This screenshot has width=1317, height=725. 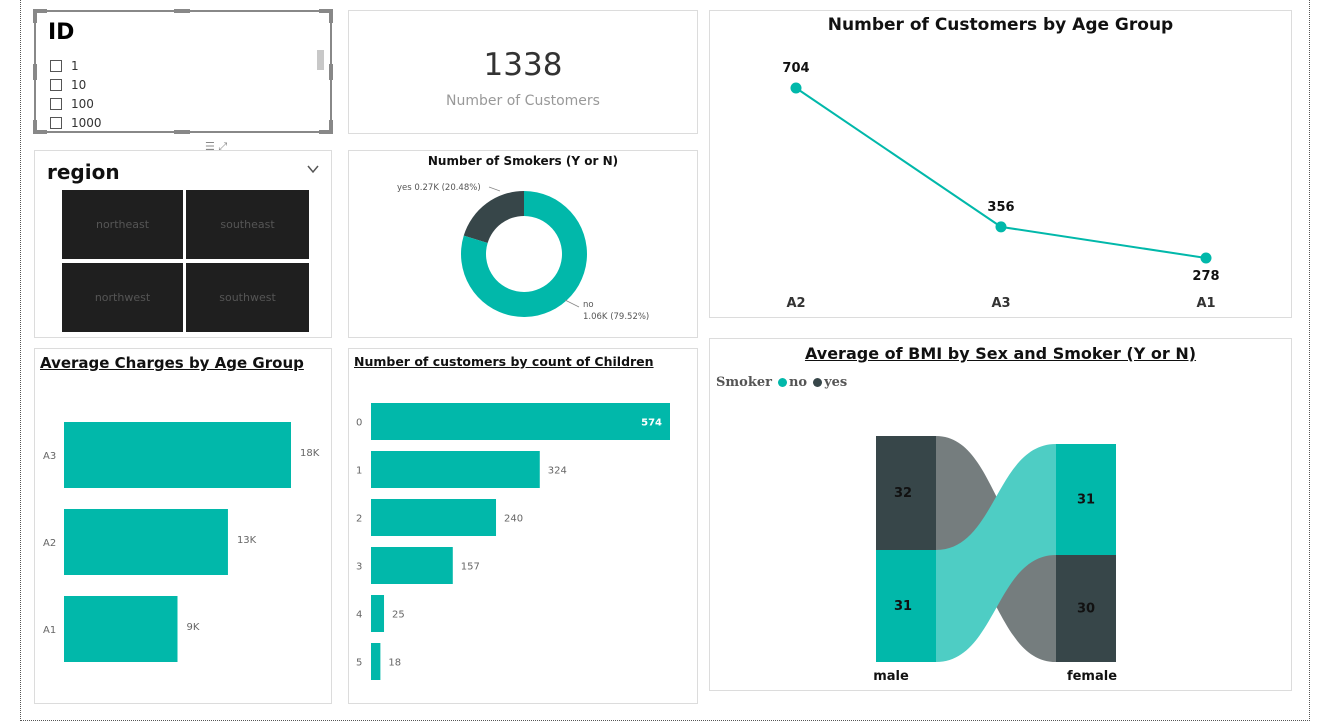 I want to click on donut-label-yes: yes 0.27K (20.48%), so click(x=439, y=188).